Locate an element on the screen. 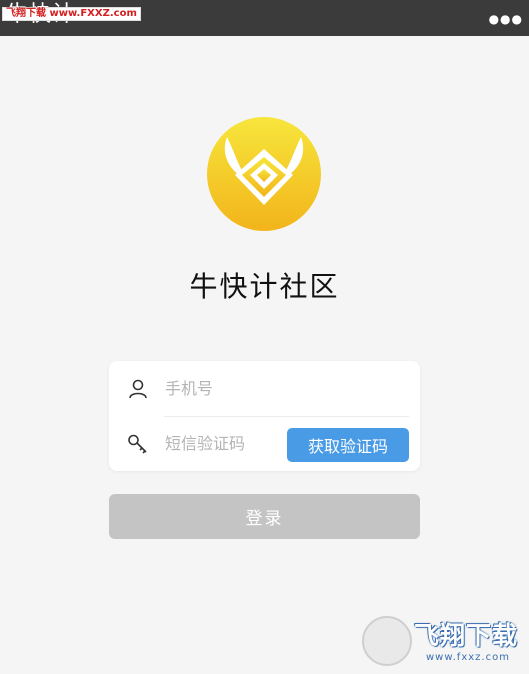 This screenshot has width=529, height=674. phone-row is located at coordinates (264, 388).